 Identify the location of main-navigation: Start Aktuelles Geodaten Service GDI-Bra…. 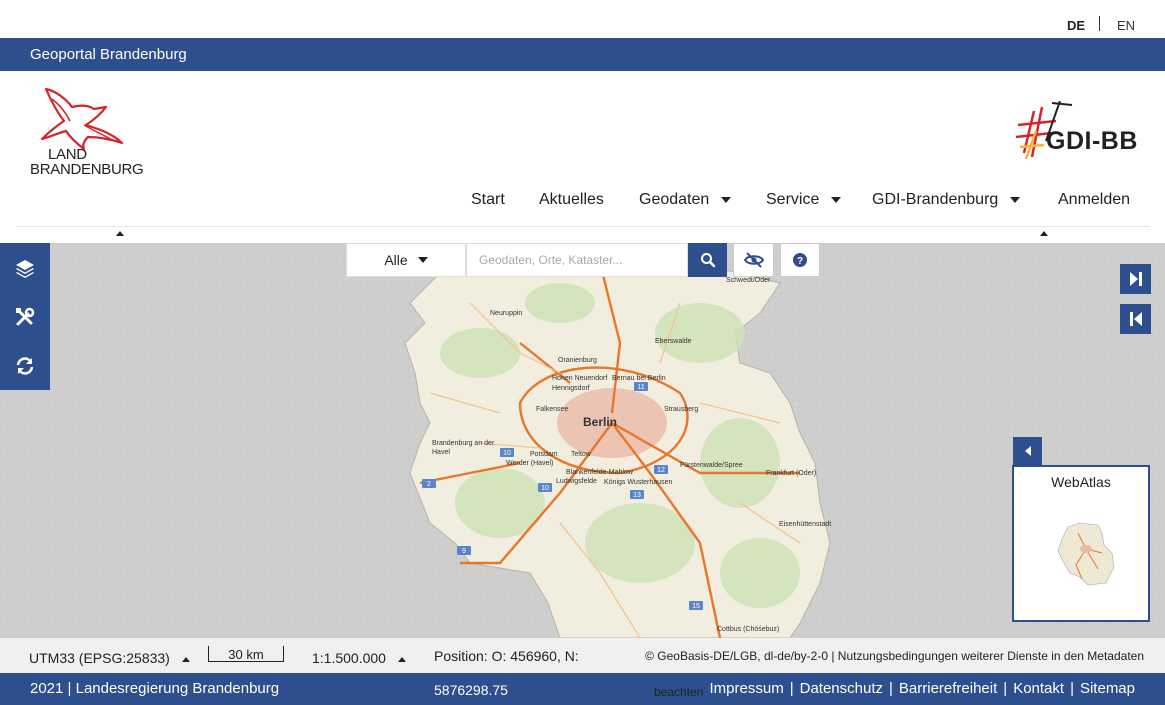
(582, 205).